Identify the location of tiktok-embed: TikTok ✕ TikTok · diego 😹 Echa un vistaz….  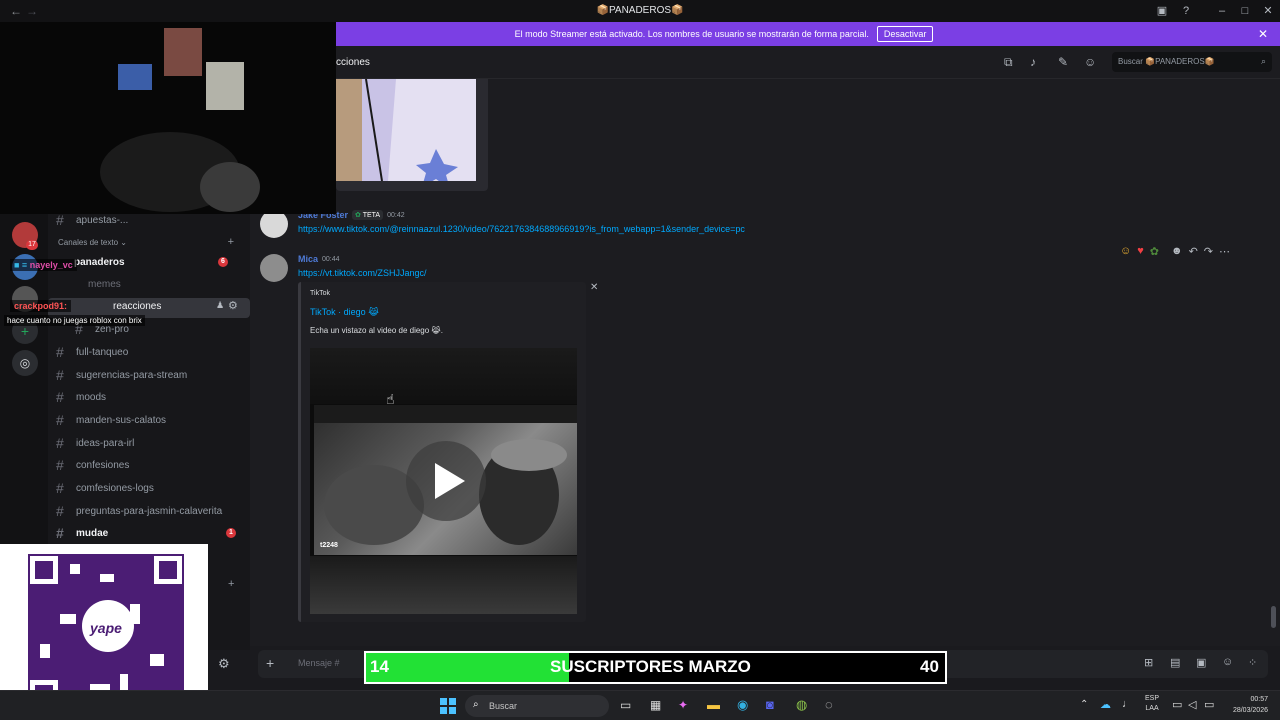
(448, 452).